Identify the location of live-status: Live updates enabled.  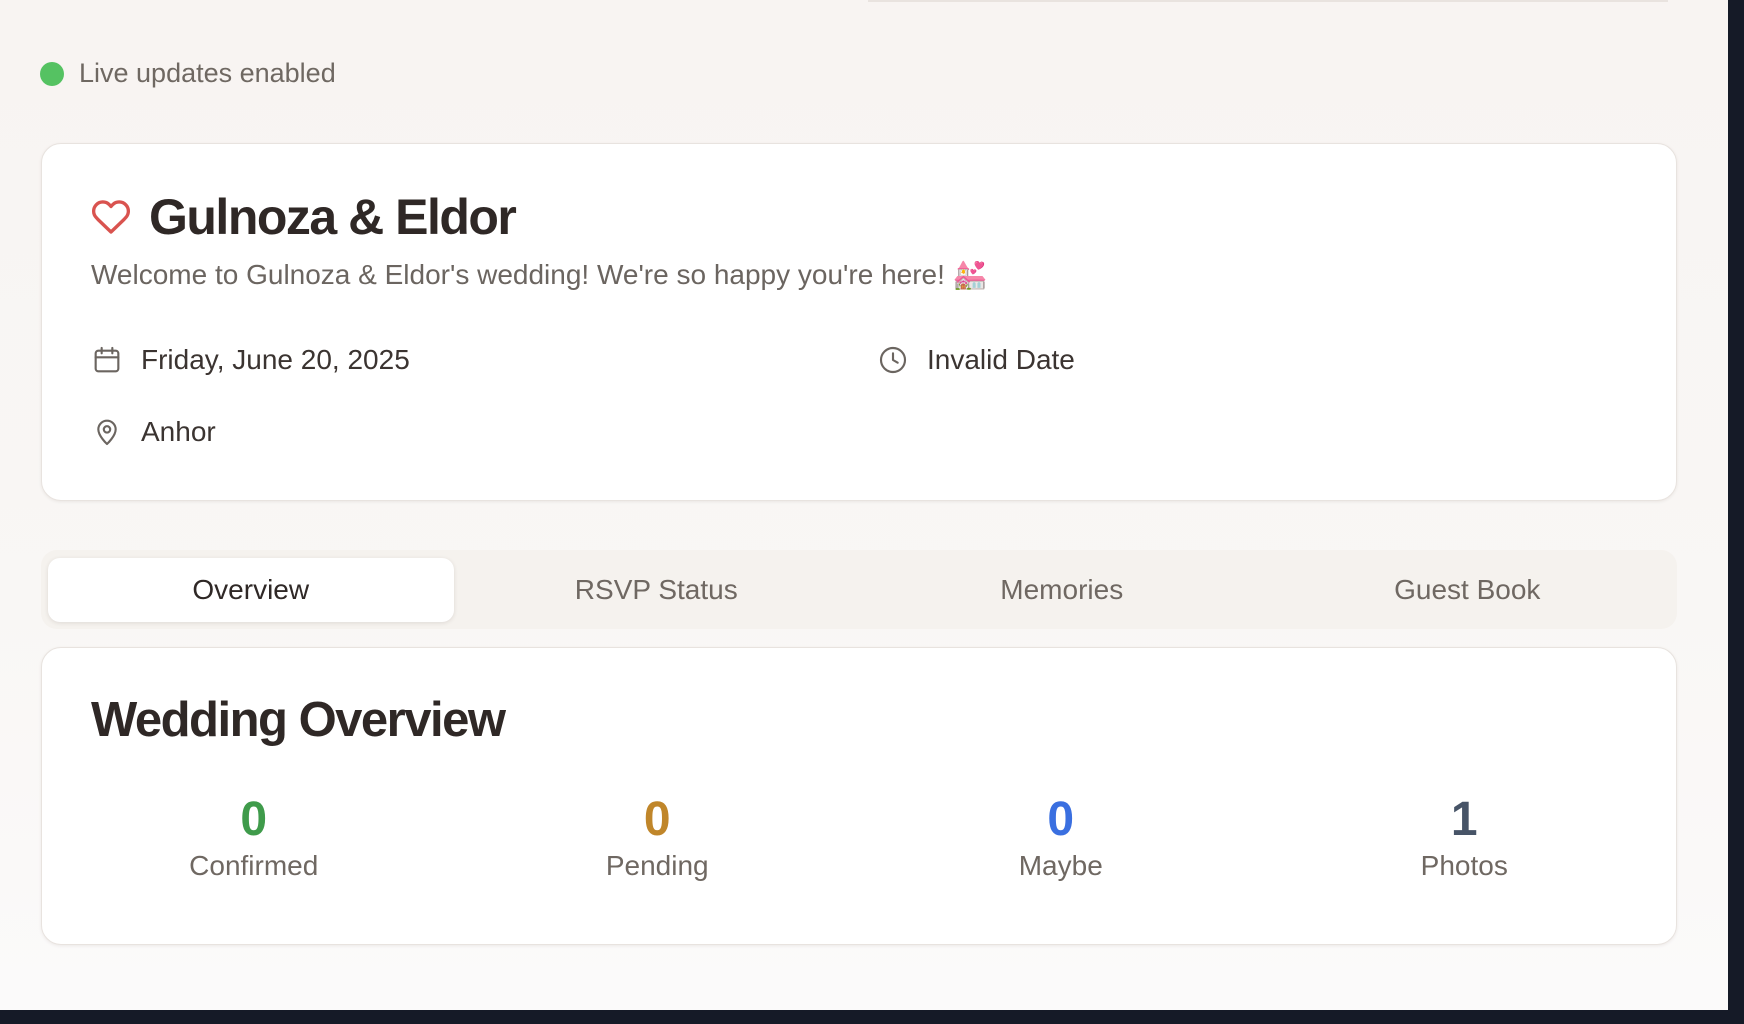
(188, 73).